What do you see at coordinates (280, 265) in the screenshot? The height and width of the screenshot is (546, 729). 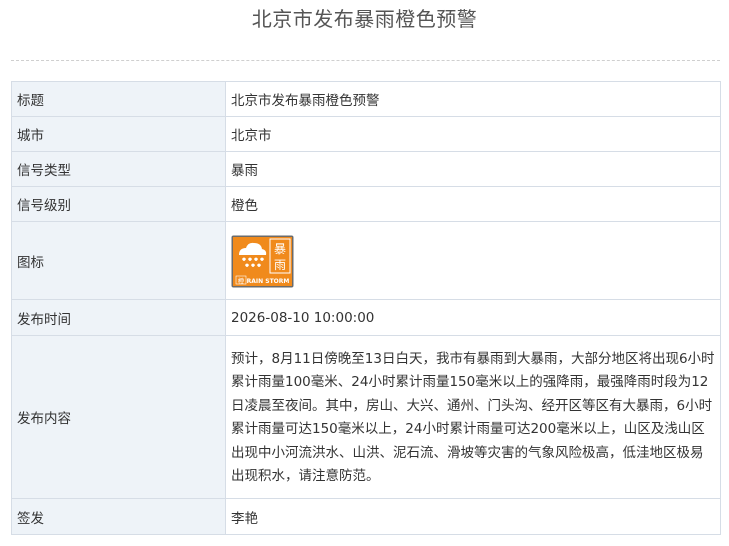 I see `icon-char-bottom: 雨` at bounding box center [280, 265].